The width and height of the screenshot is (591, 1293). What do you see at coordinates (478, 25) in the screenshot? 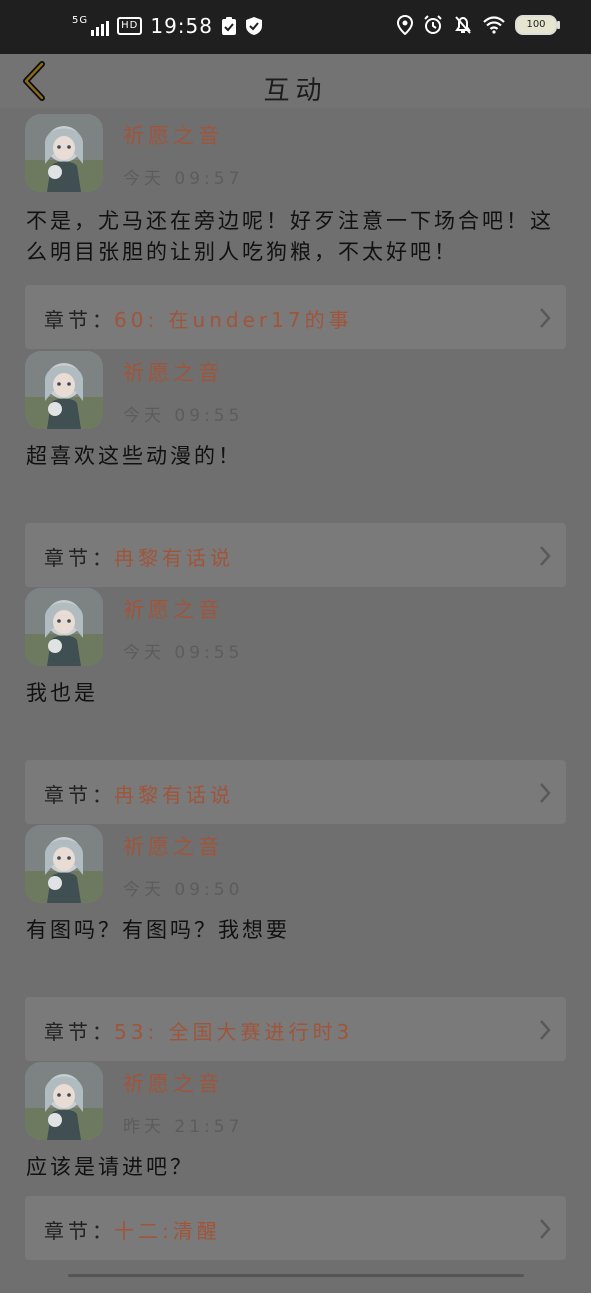
I see `status-right: 100` at bounding box center [478, 25].